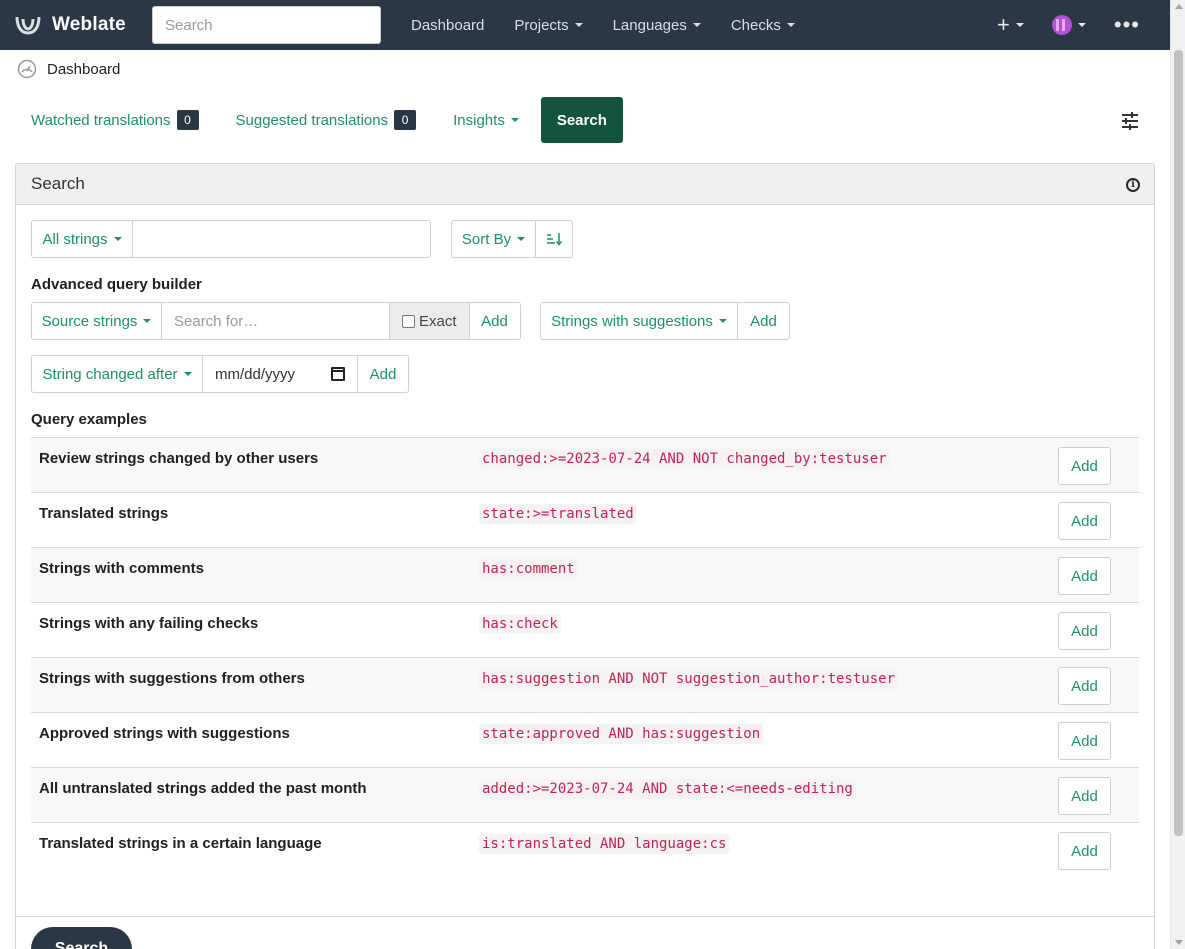  What do you see at coordinates (486, 239) in the screenshot?
I see `sort-by-label: Sort By` at bounding box center [486, 239].